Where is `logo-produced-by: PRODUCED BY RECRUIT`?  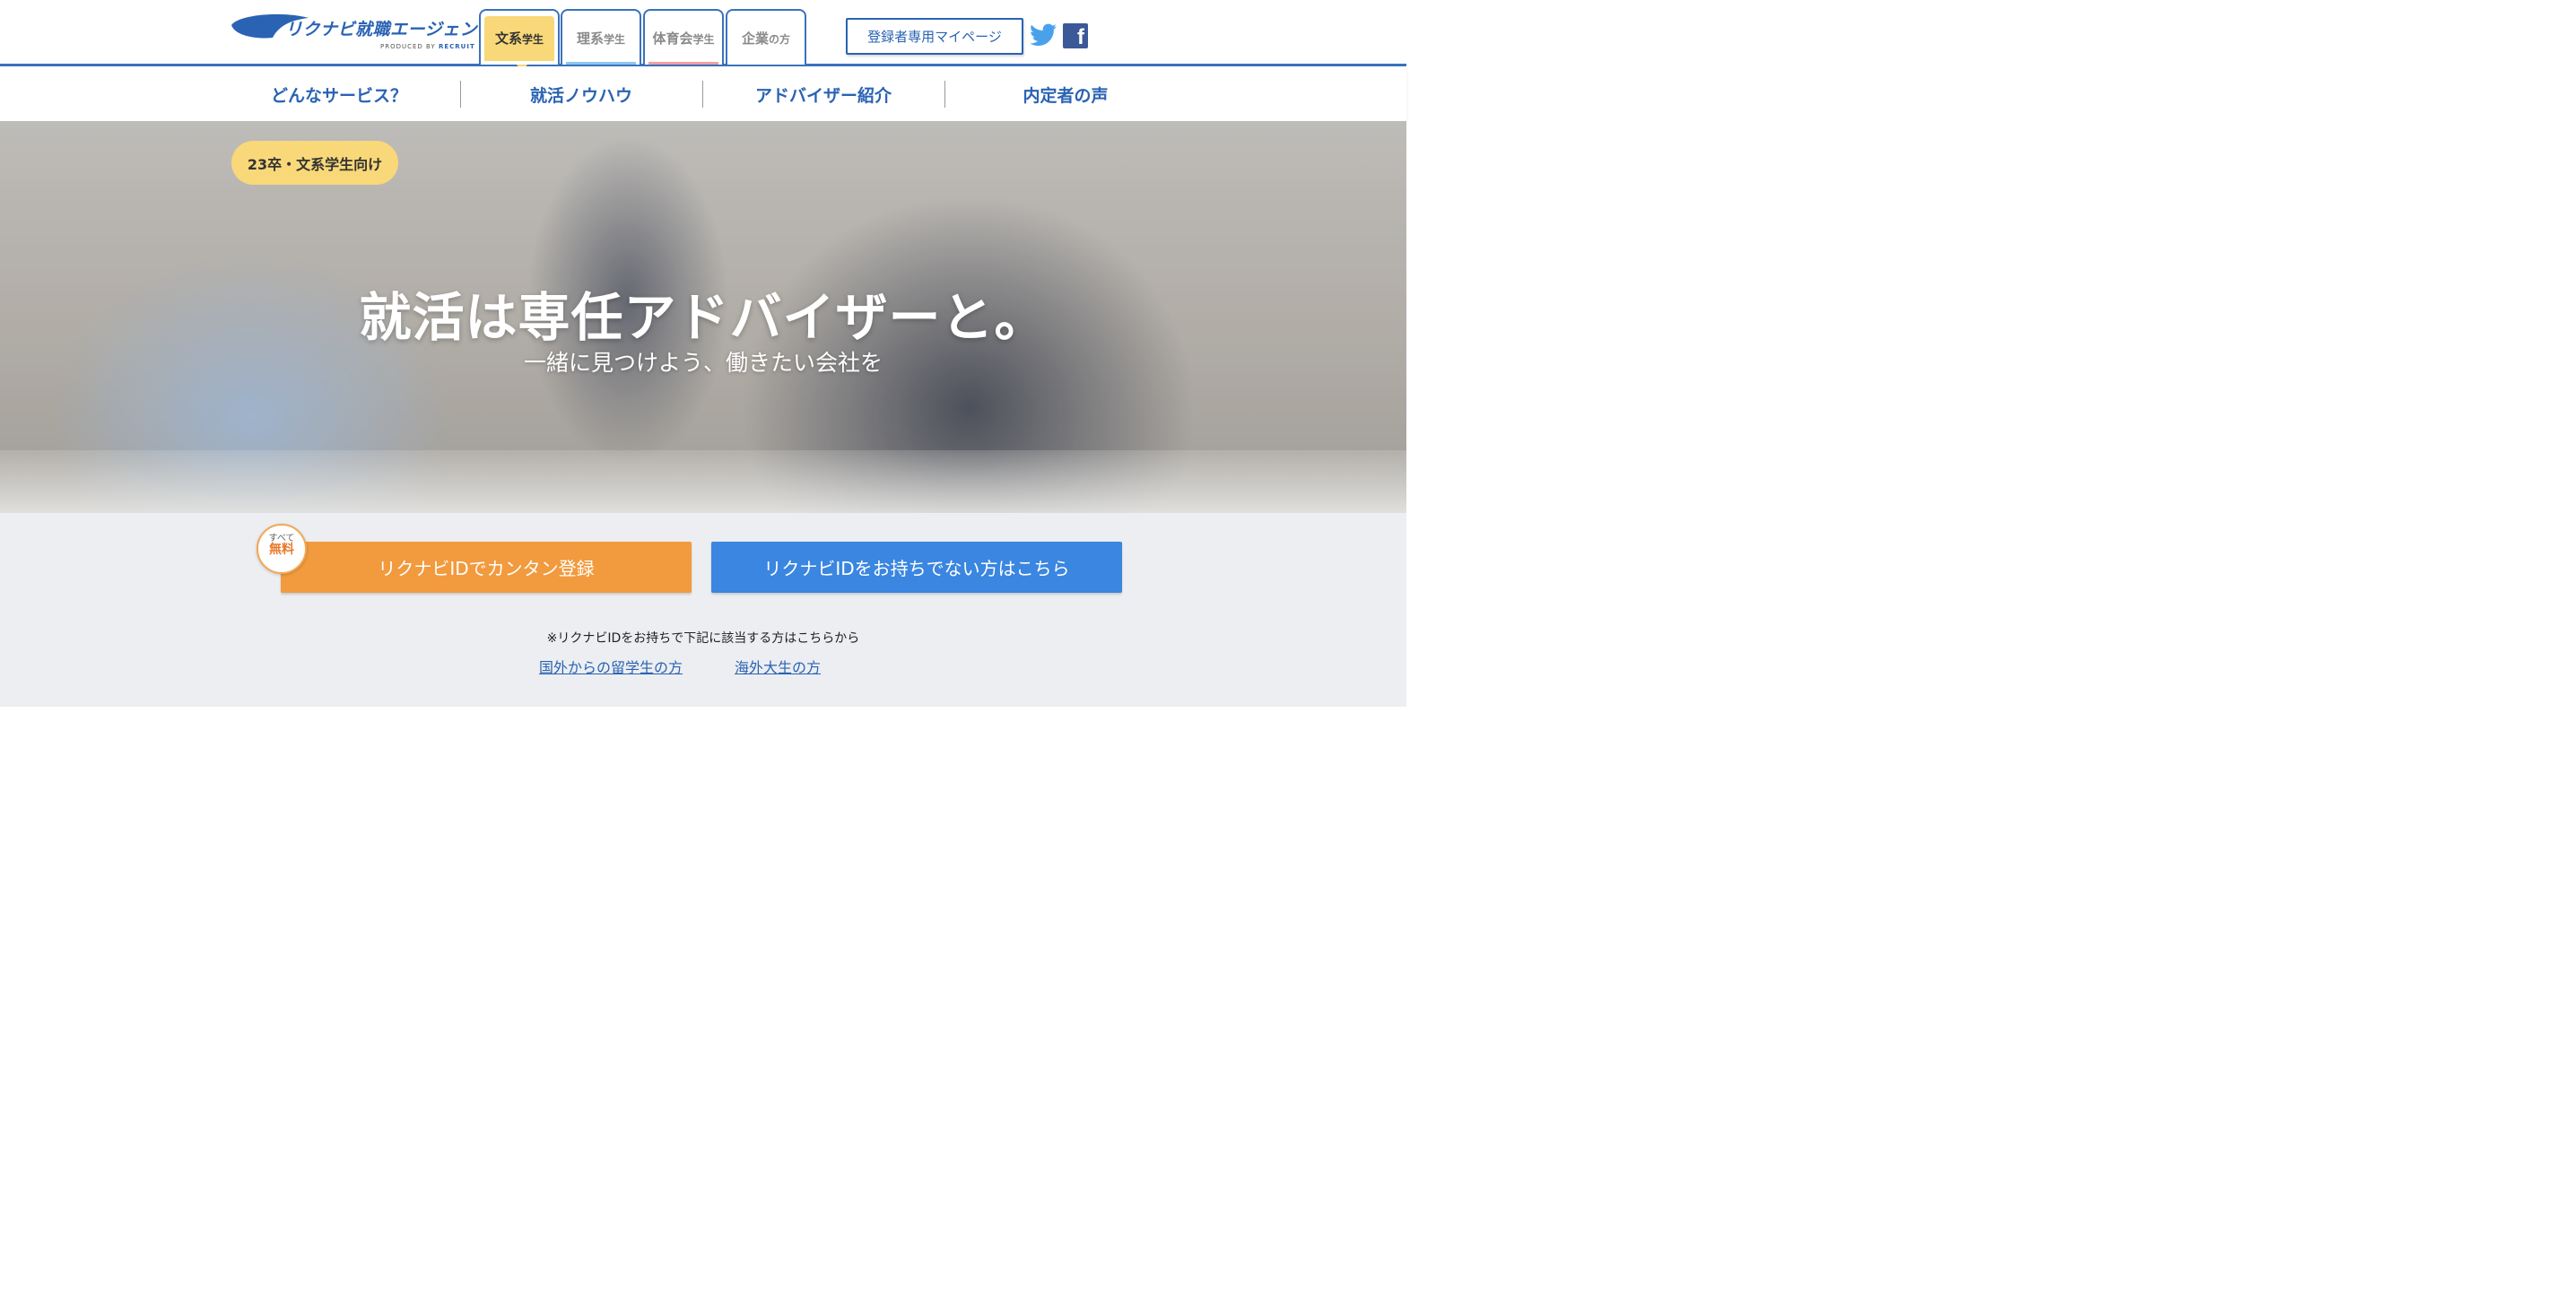 logo-produced-by: PRODUCED BY RECRUIT is located at coordinates (427, 46).